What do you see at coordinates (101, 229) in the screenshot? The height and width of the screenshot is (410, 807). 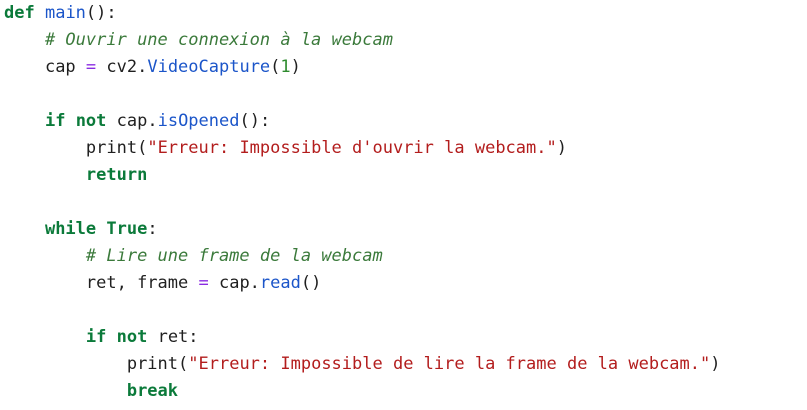 I see `code-line-while: while True:` at bounding box center [101, 229].